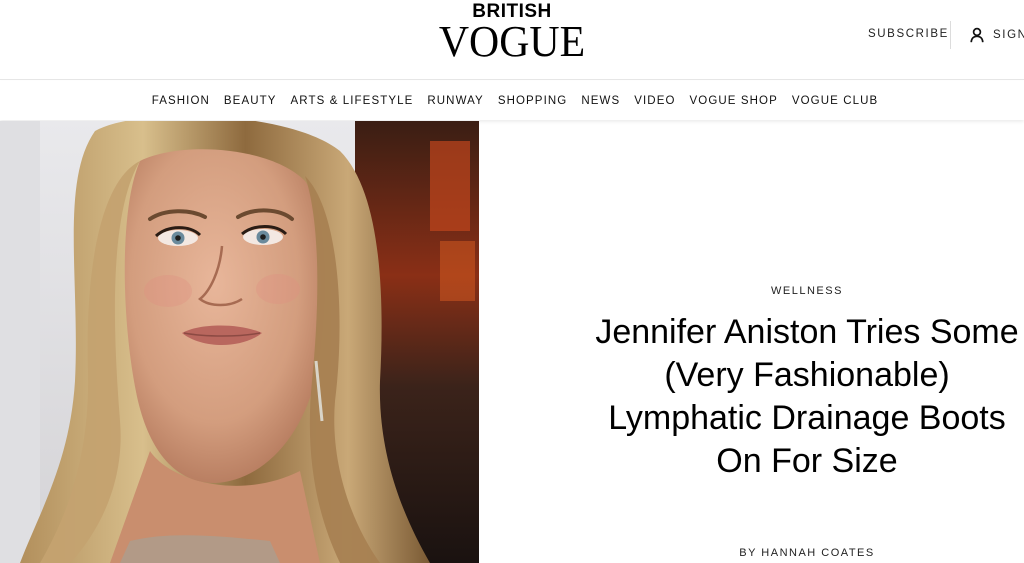 This screenshot has height=563, width=1024. I want to click on nav-item-shopping: SHOPPING, so click(533, 101).